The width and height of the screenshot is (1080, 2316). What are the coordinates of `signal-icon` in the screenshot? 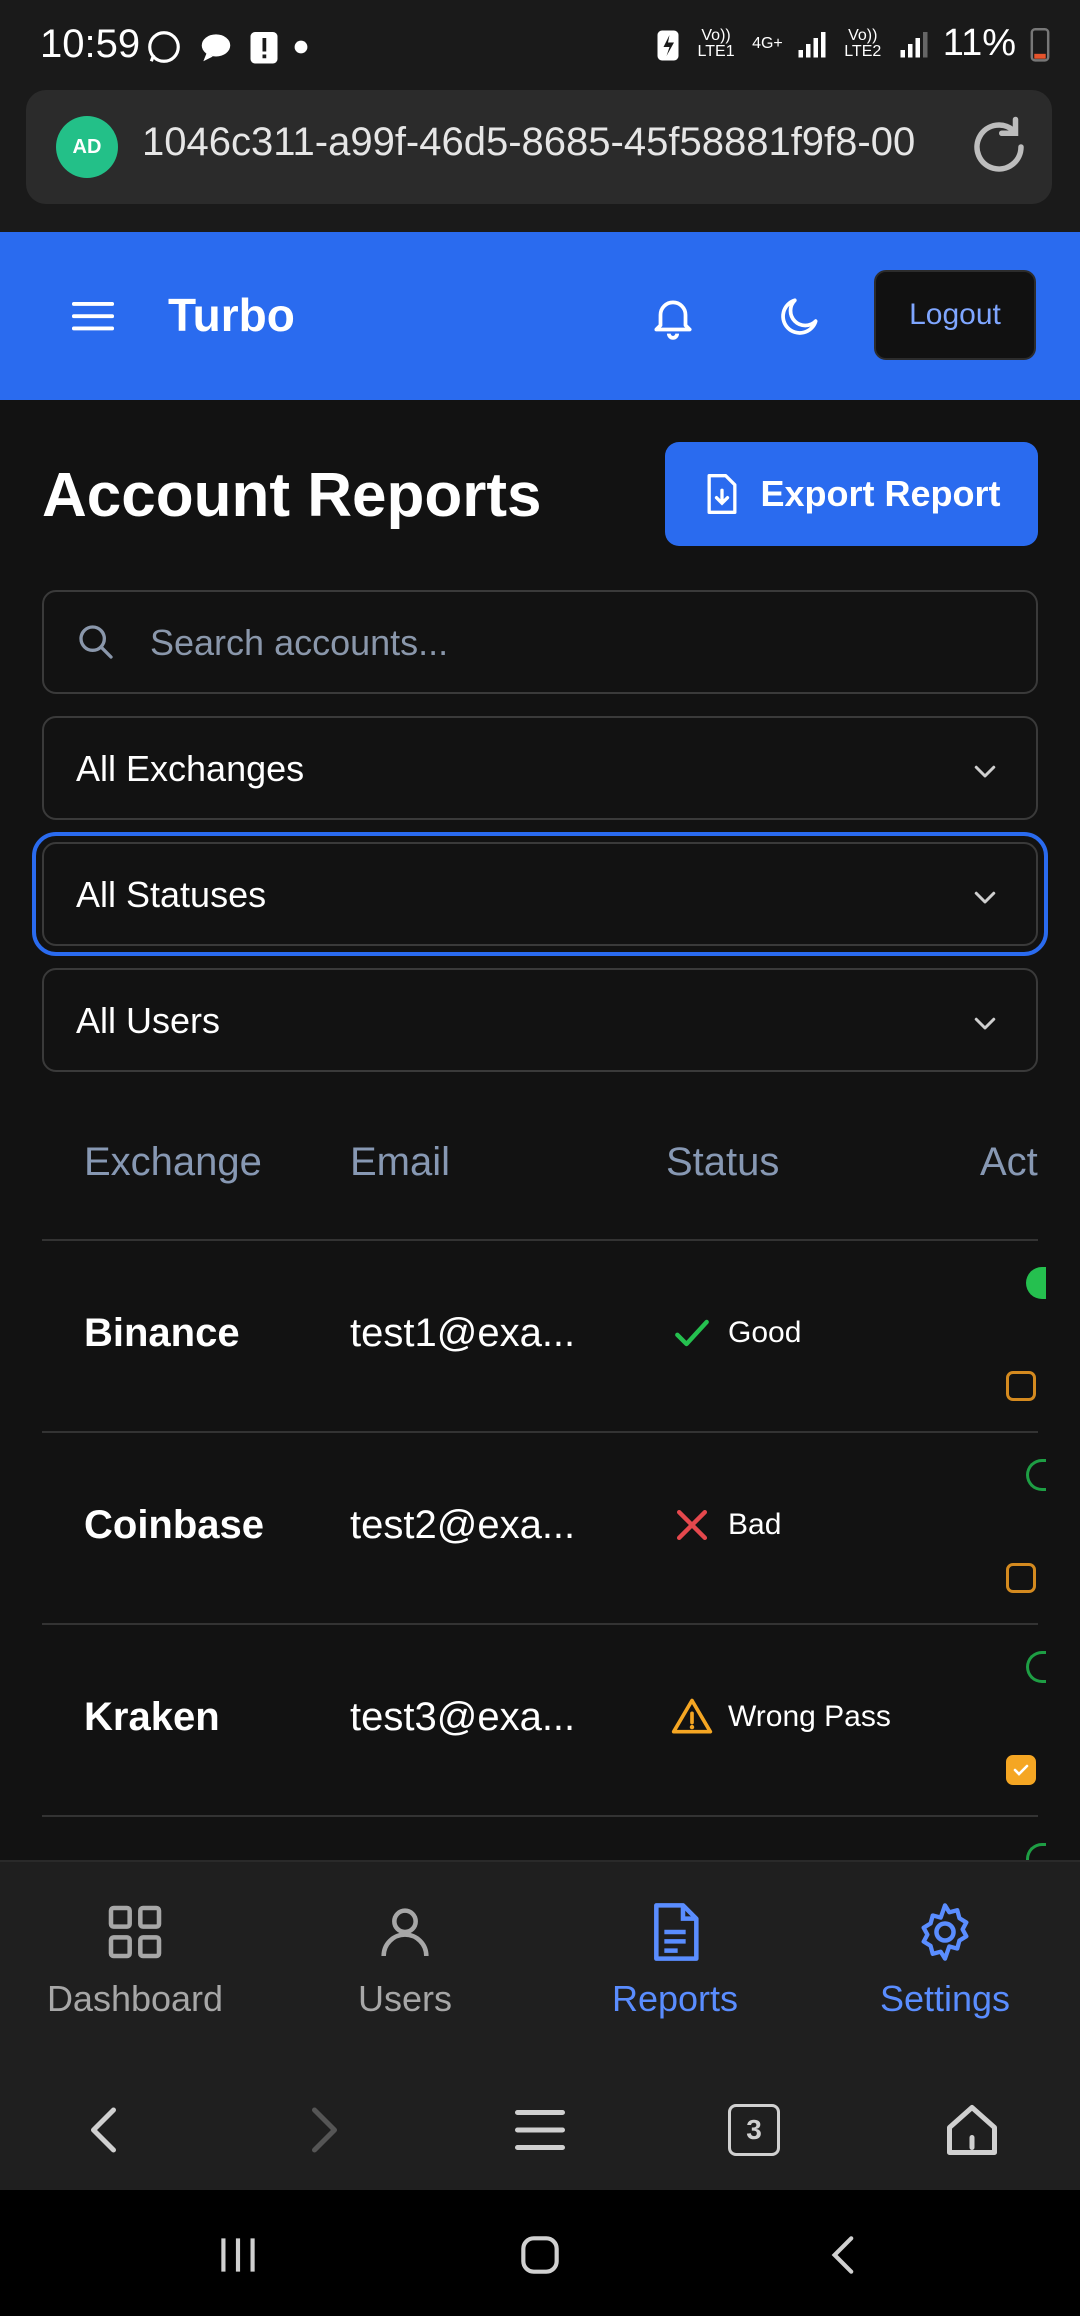 It's located at (812, 44).